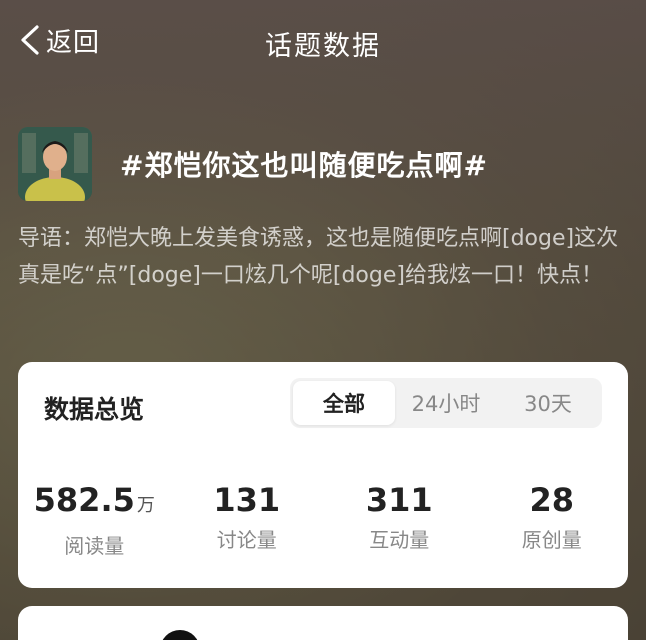  What do you see at coordinates (94, 409) in the screenshot?
I see `card-title: 数据总览` at bounding box center [94, 409].